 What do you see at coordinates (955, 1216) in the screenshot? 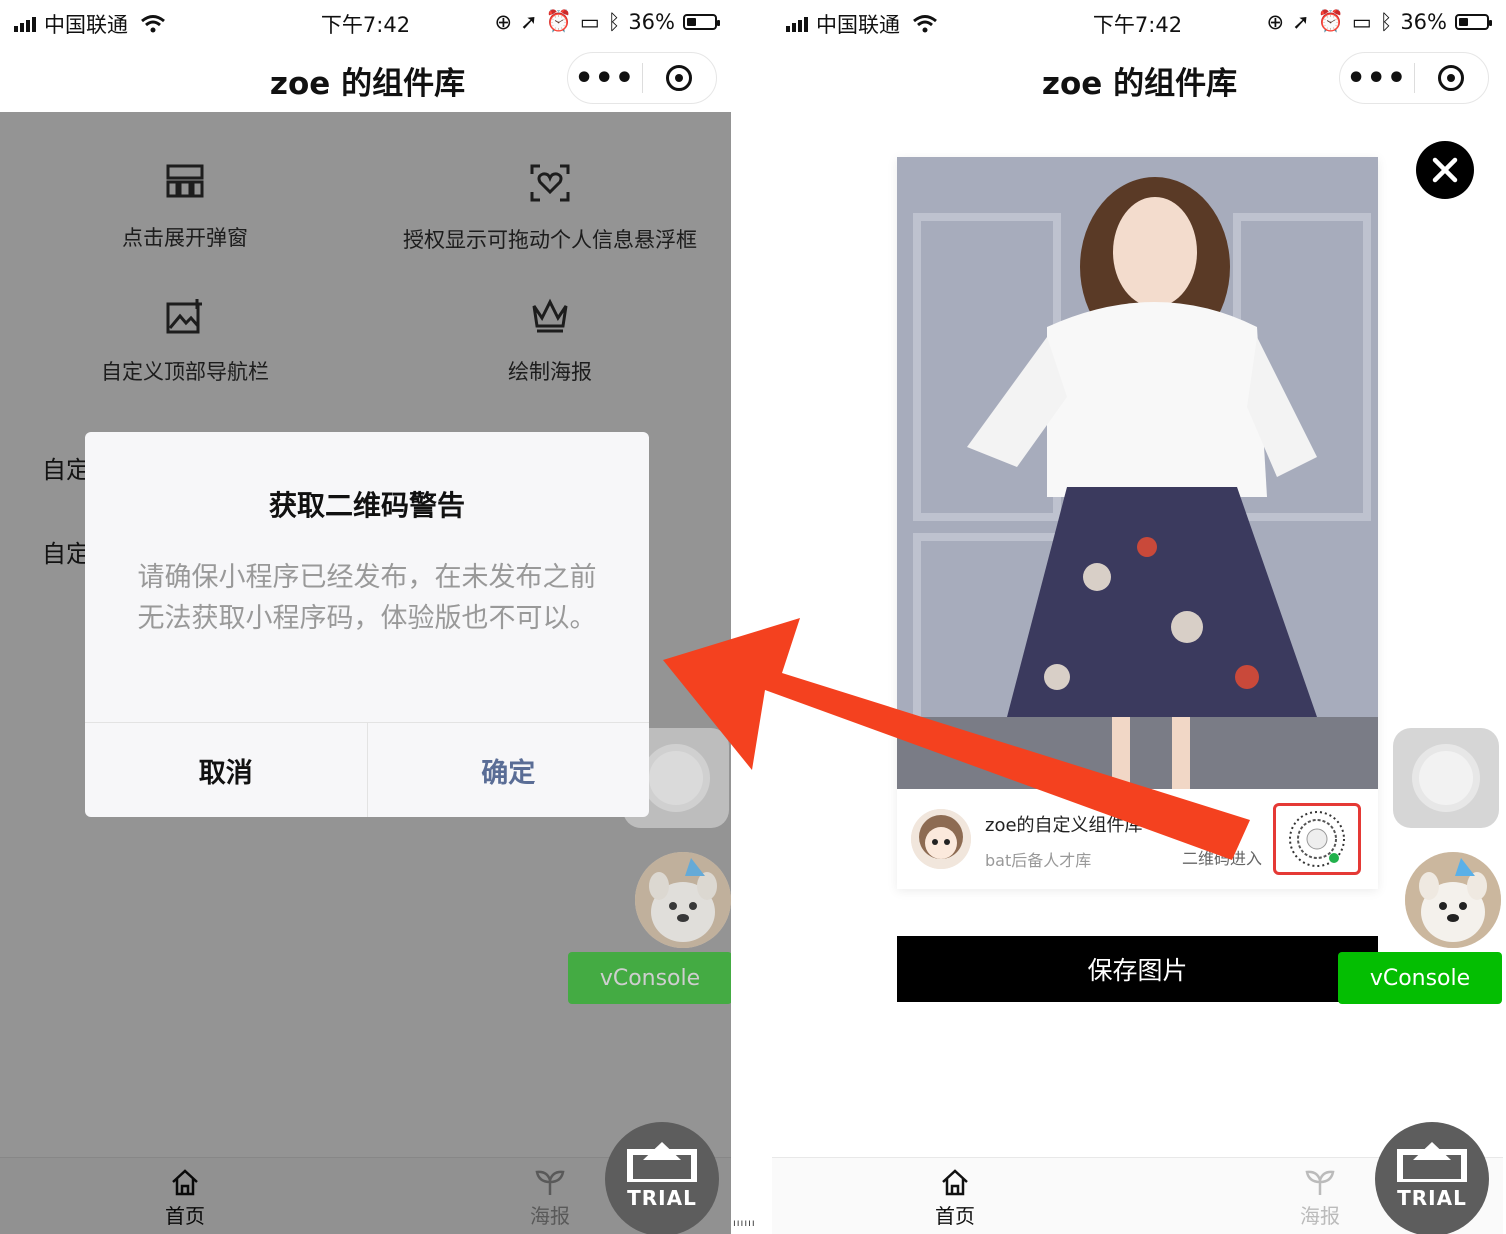
I see `tab-label: 首页` at bounding box center [955, 1216].